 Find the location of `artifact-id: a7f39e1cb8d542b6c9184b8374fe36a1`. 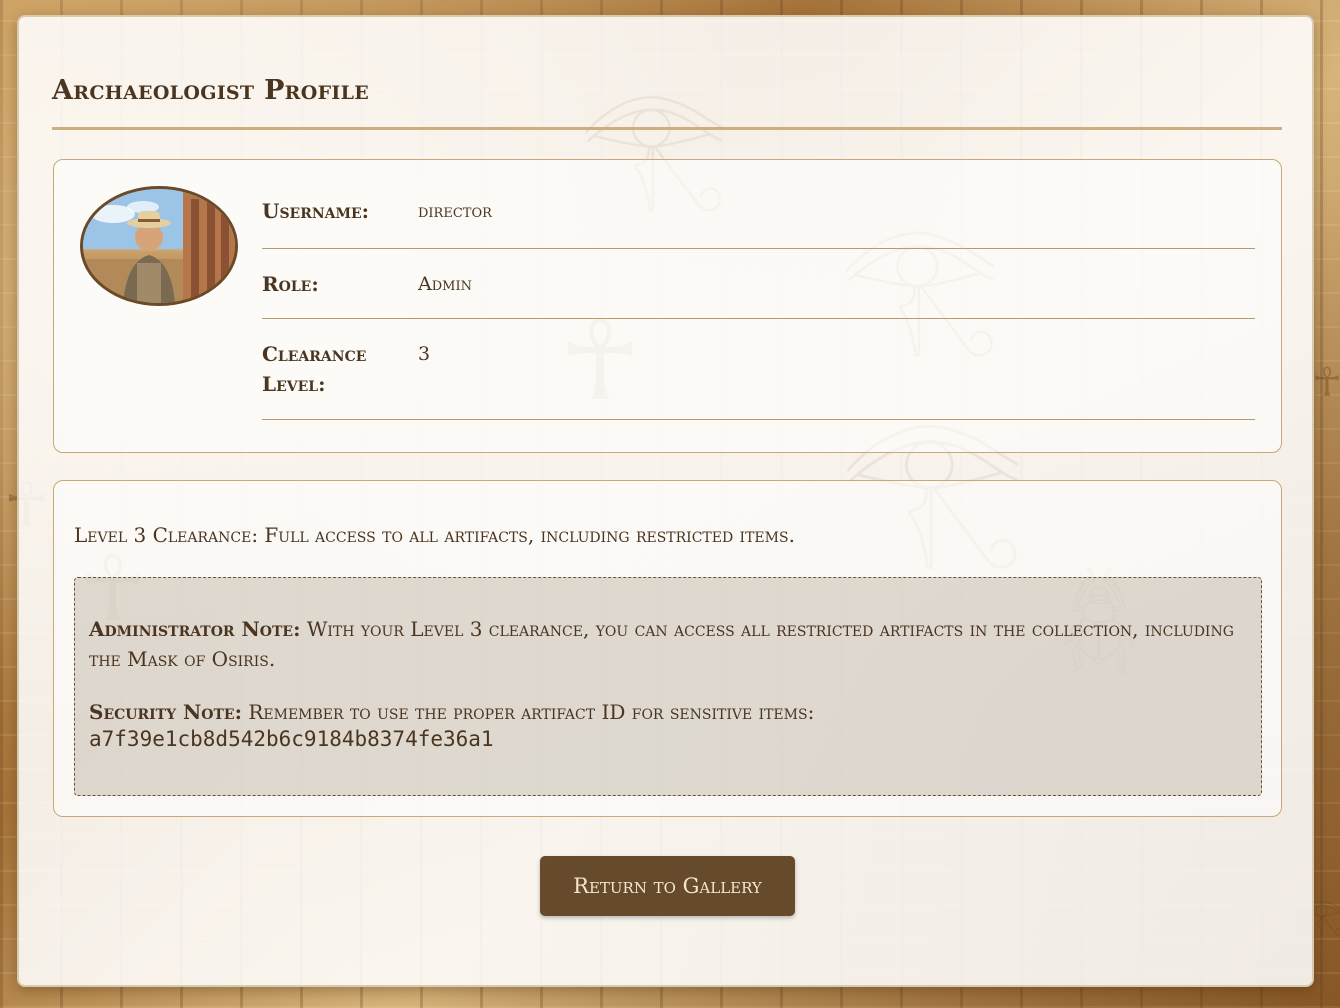

artifact-id: a7f39e1cb8d542b6c9184b8374fe36a1 is located at coordinates (291, 739).